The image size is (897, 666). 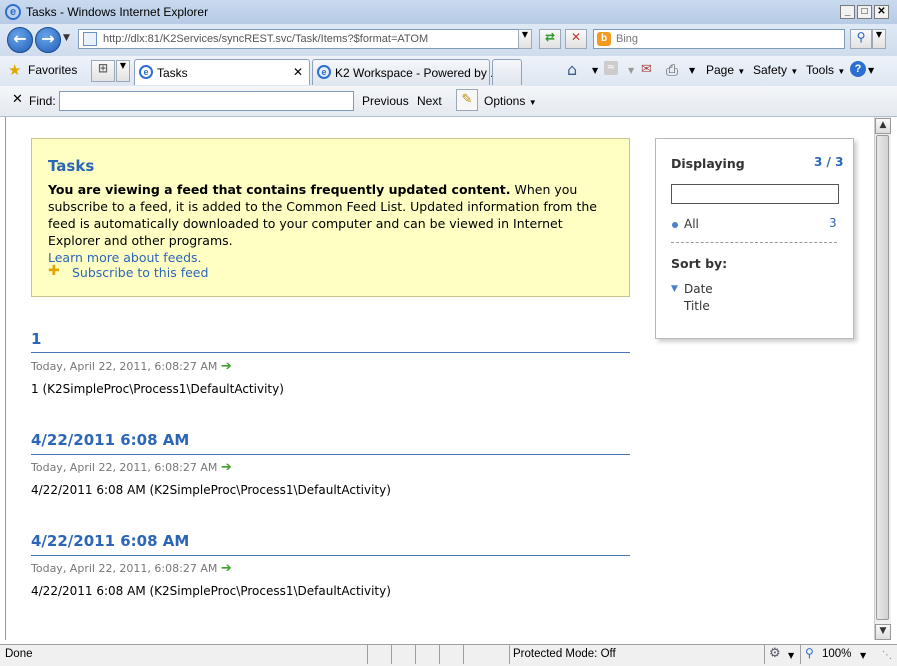 What do you see at coordinates (36, 339) in the screenshot?
I see `feed-item-title: 1` at bounding box center [36, 339].